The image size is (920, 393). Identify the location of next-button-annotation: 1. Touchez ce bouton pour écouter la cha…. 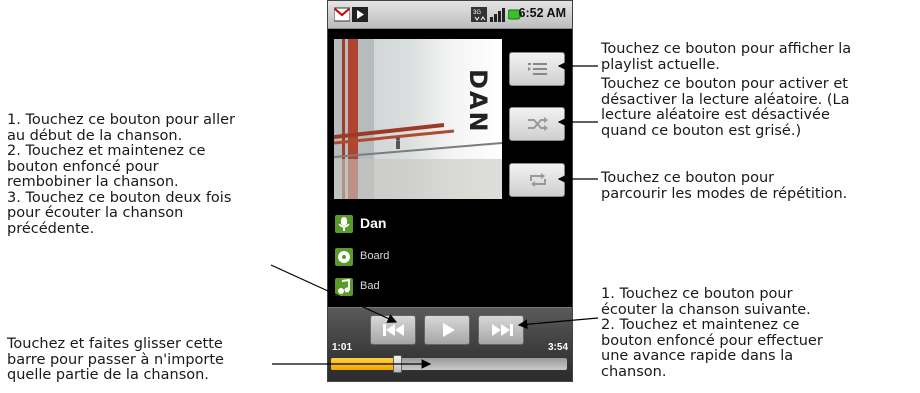
(712, 333).